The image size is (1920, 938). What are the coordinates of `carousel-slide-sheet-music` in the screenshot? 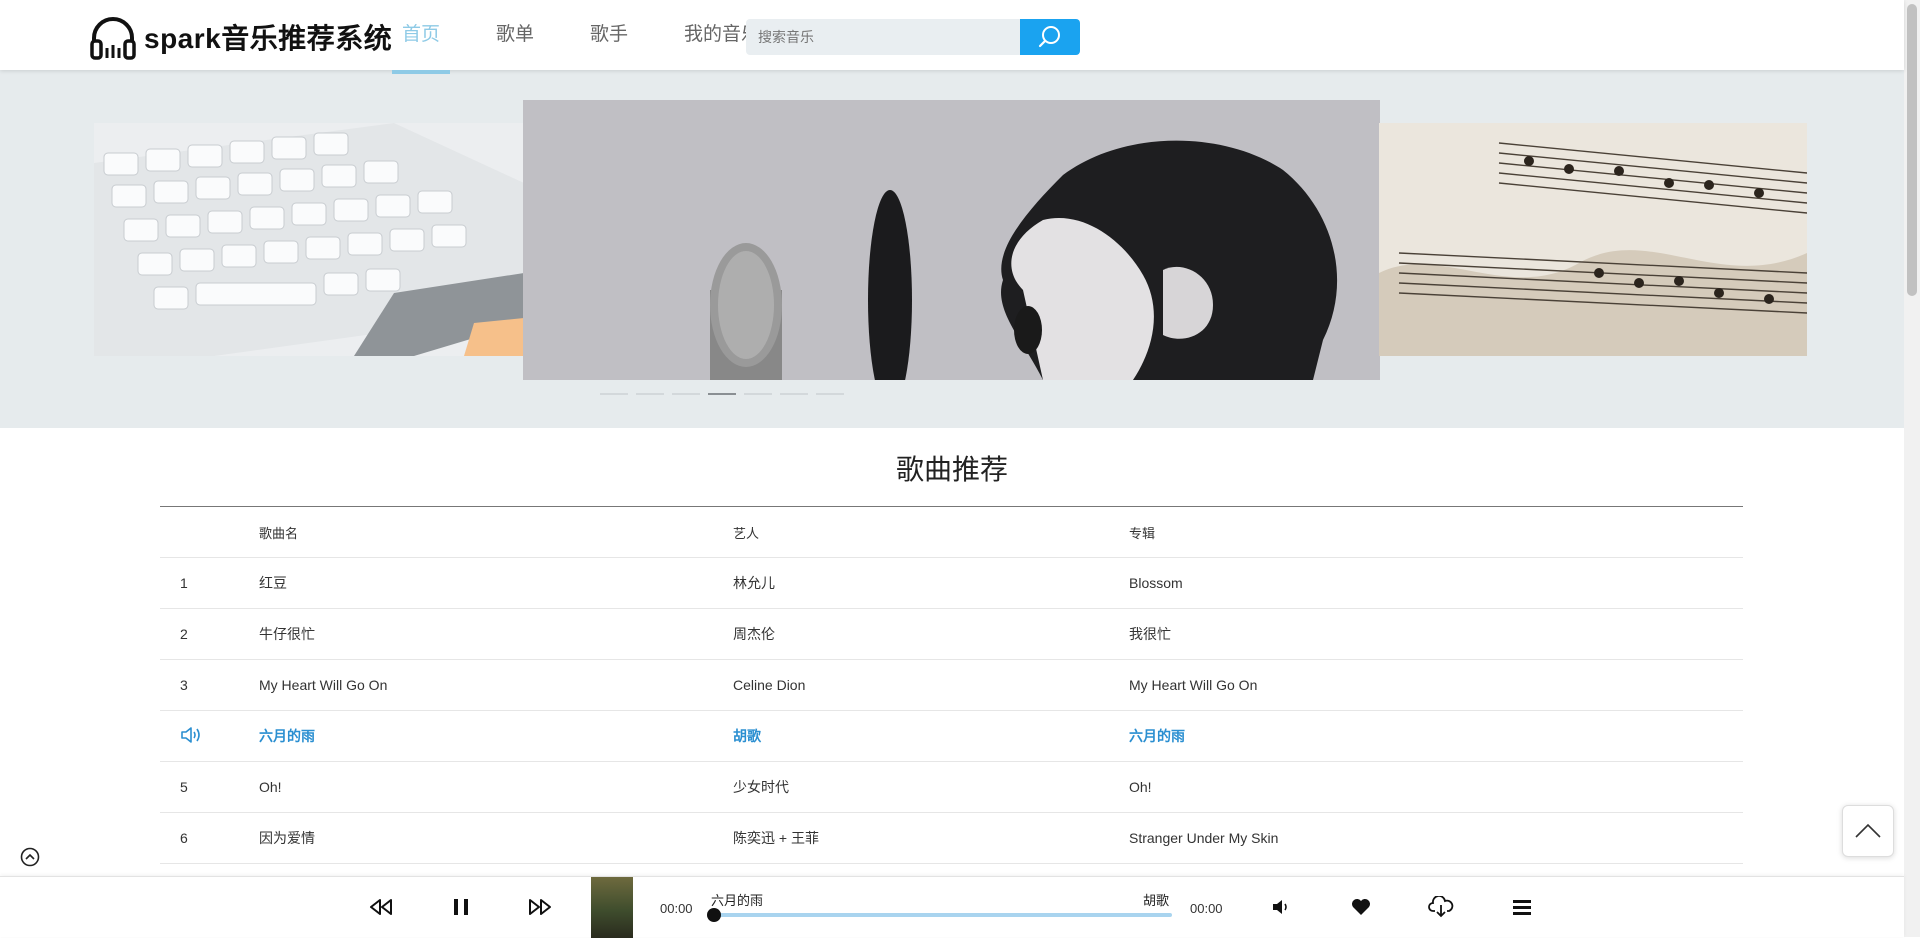 It's located at (1593, 239).